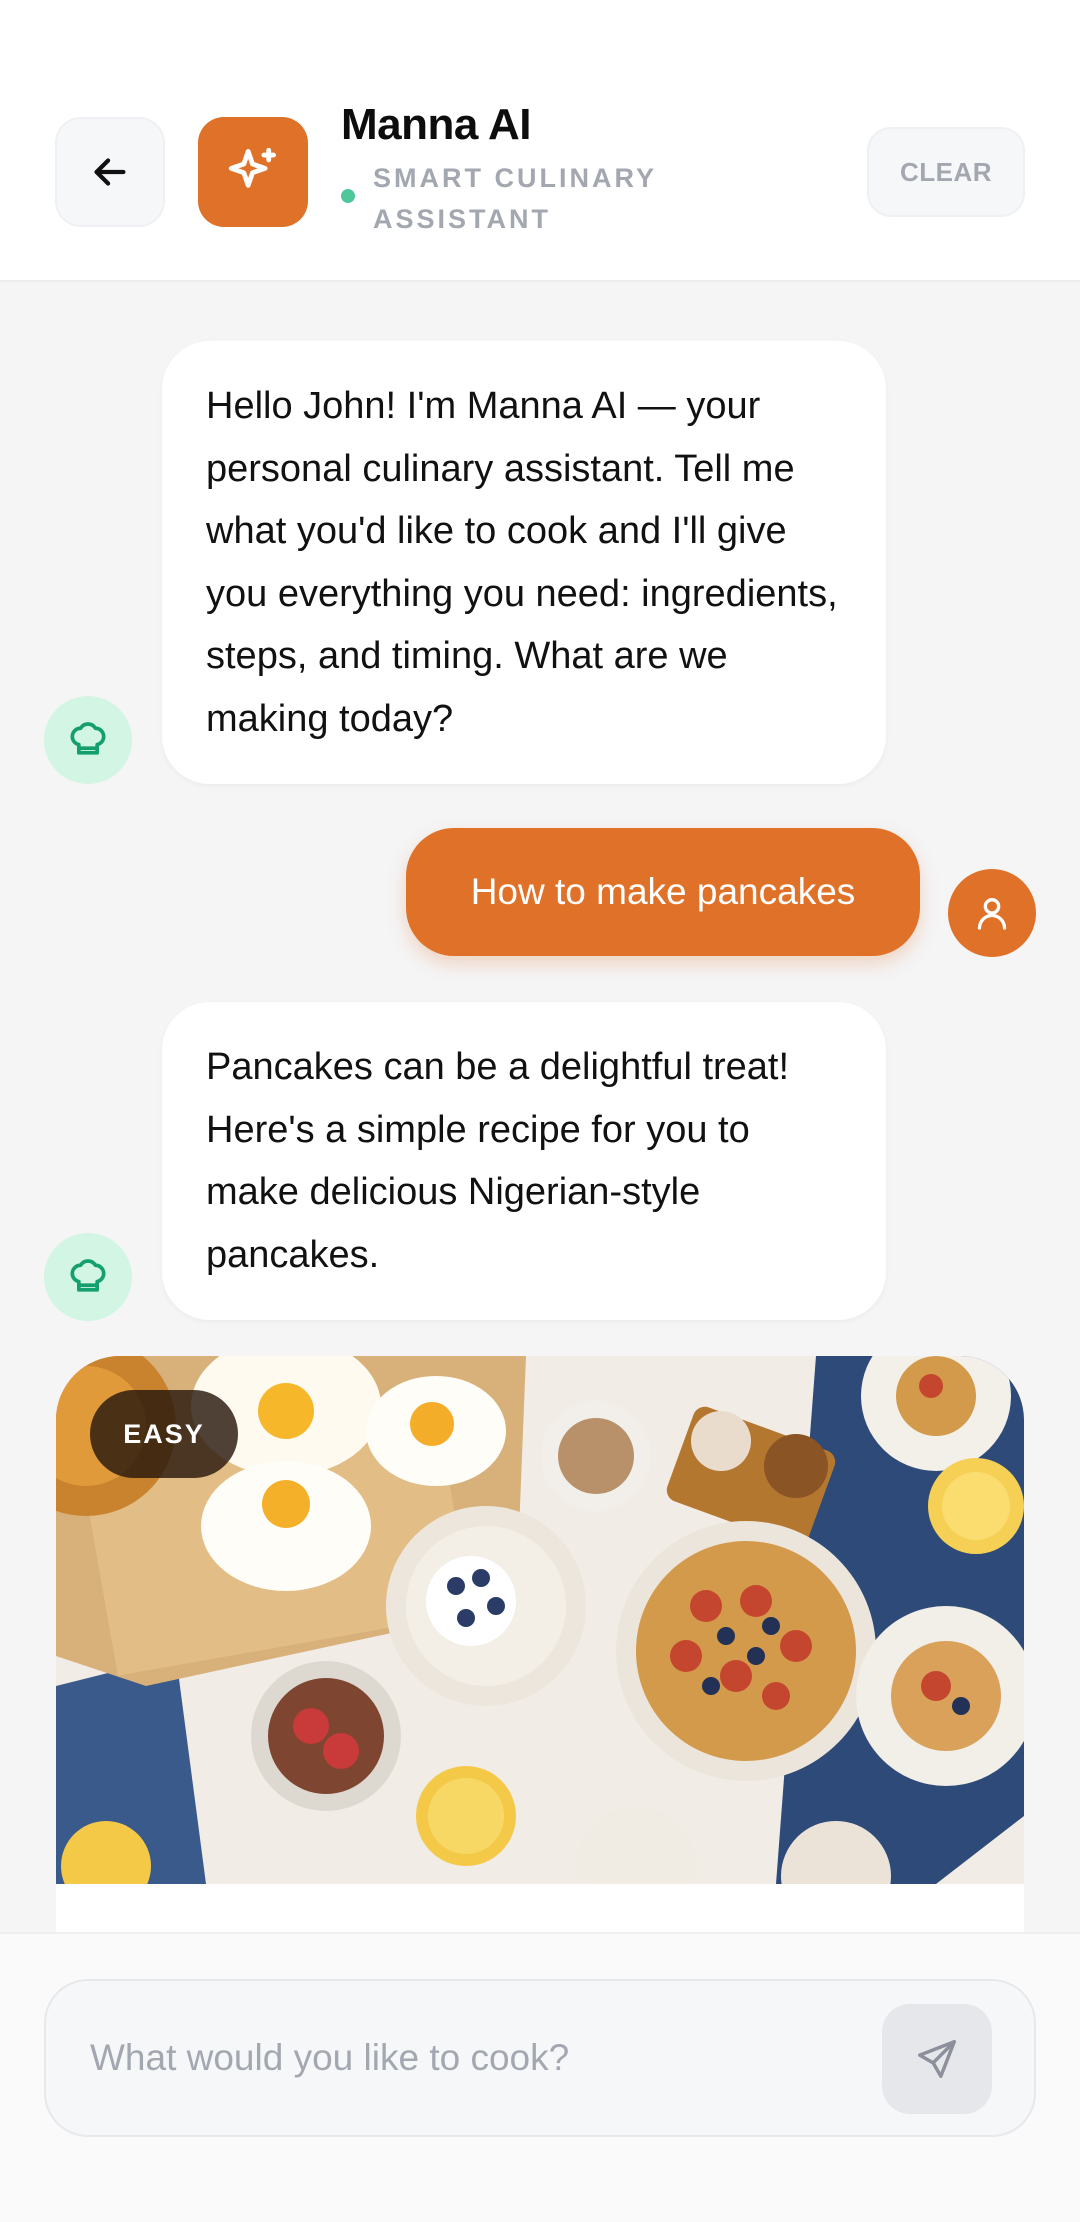 The width and height of the screenshot is (1080, 2222). I want to click on sparkles-icon, so click(252, 167).